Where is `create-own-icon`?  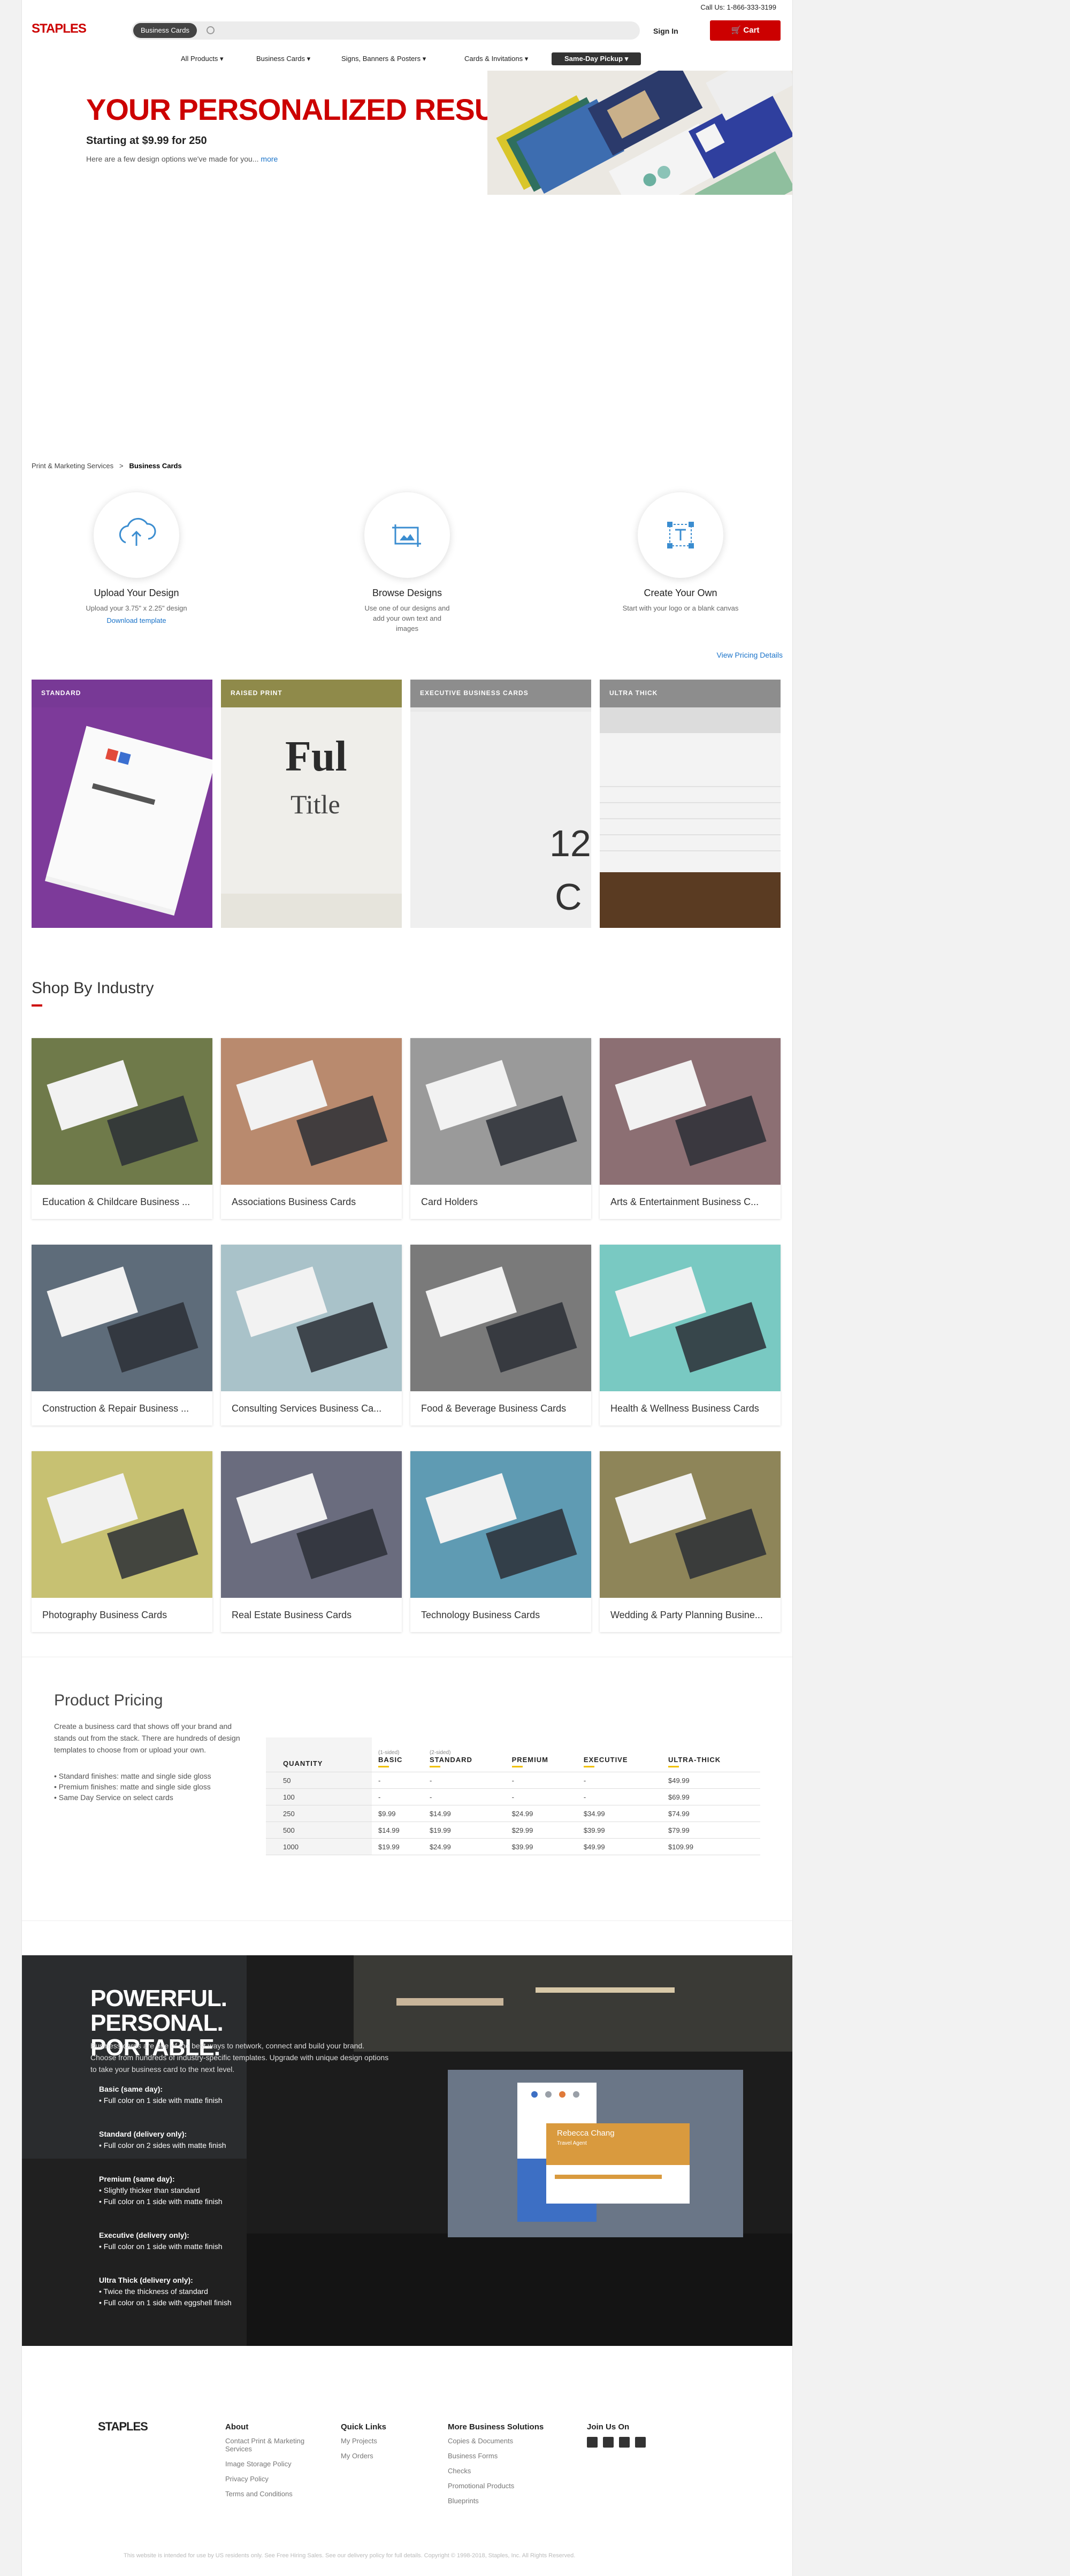 create-own-icon is located at coordinates (680, 535).